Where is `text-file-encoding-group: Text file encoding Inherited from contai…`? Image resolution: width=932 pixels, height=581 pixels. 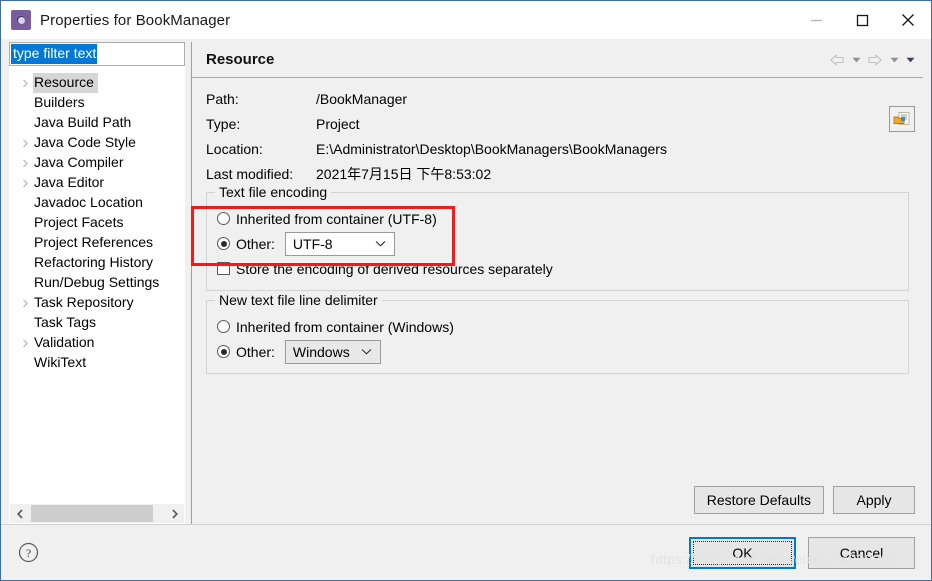 text-file-encoding-group: Text file encoding Inherited from contai… is located at coordinates (557, 237).